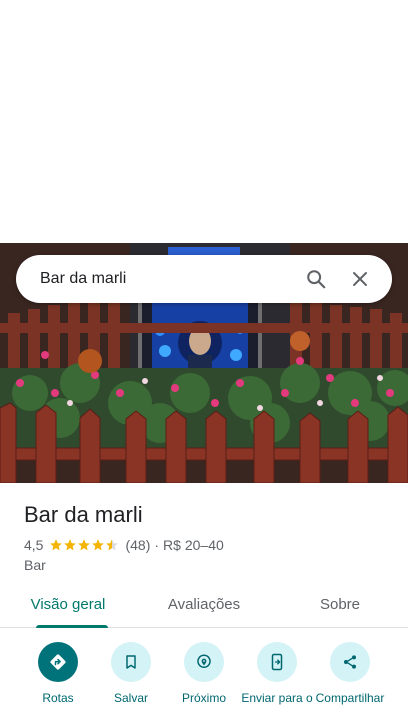 This screenshot has height=726, width=408. I want to click on close-button, so click(360, 279).